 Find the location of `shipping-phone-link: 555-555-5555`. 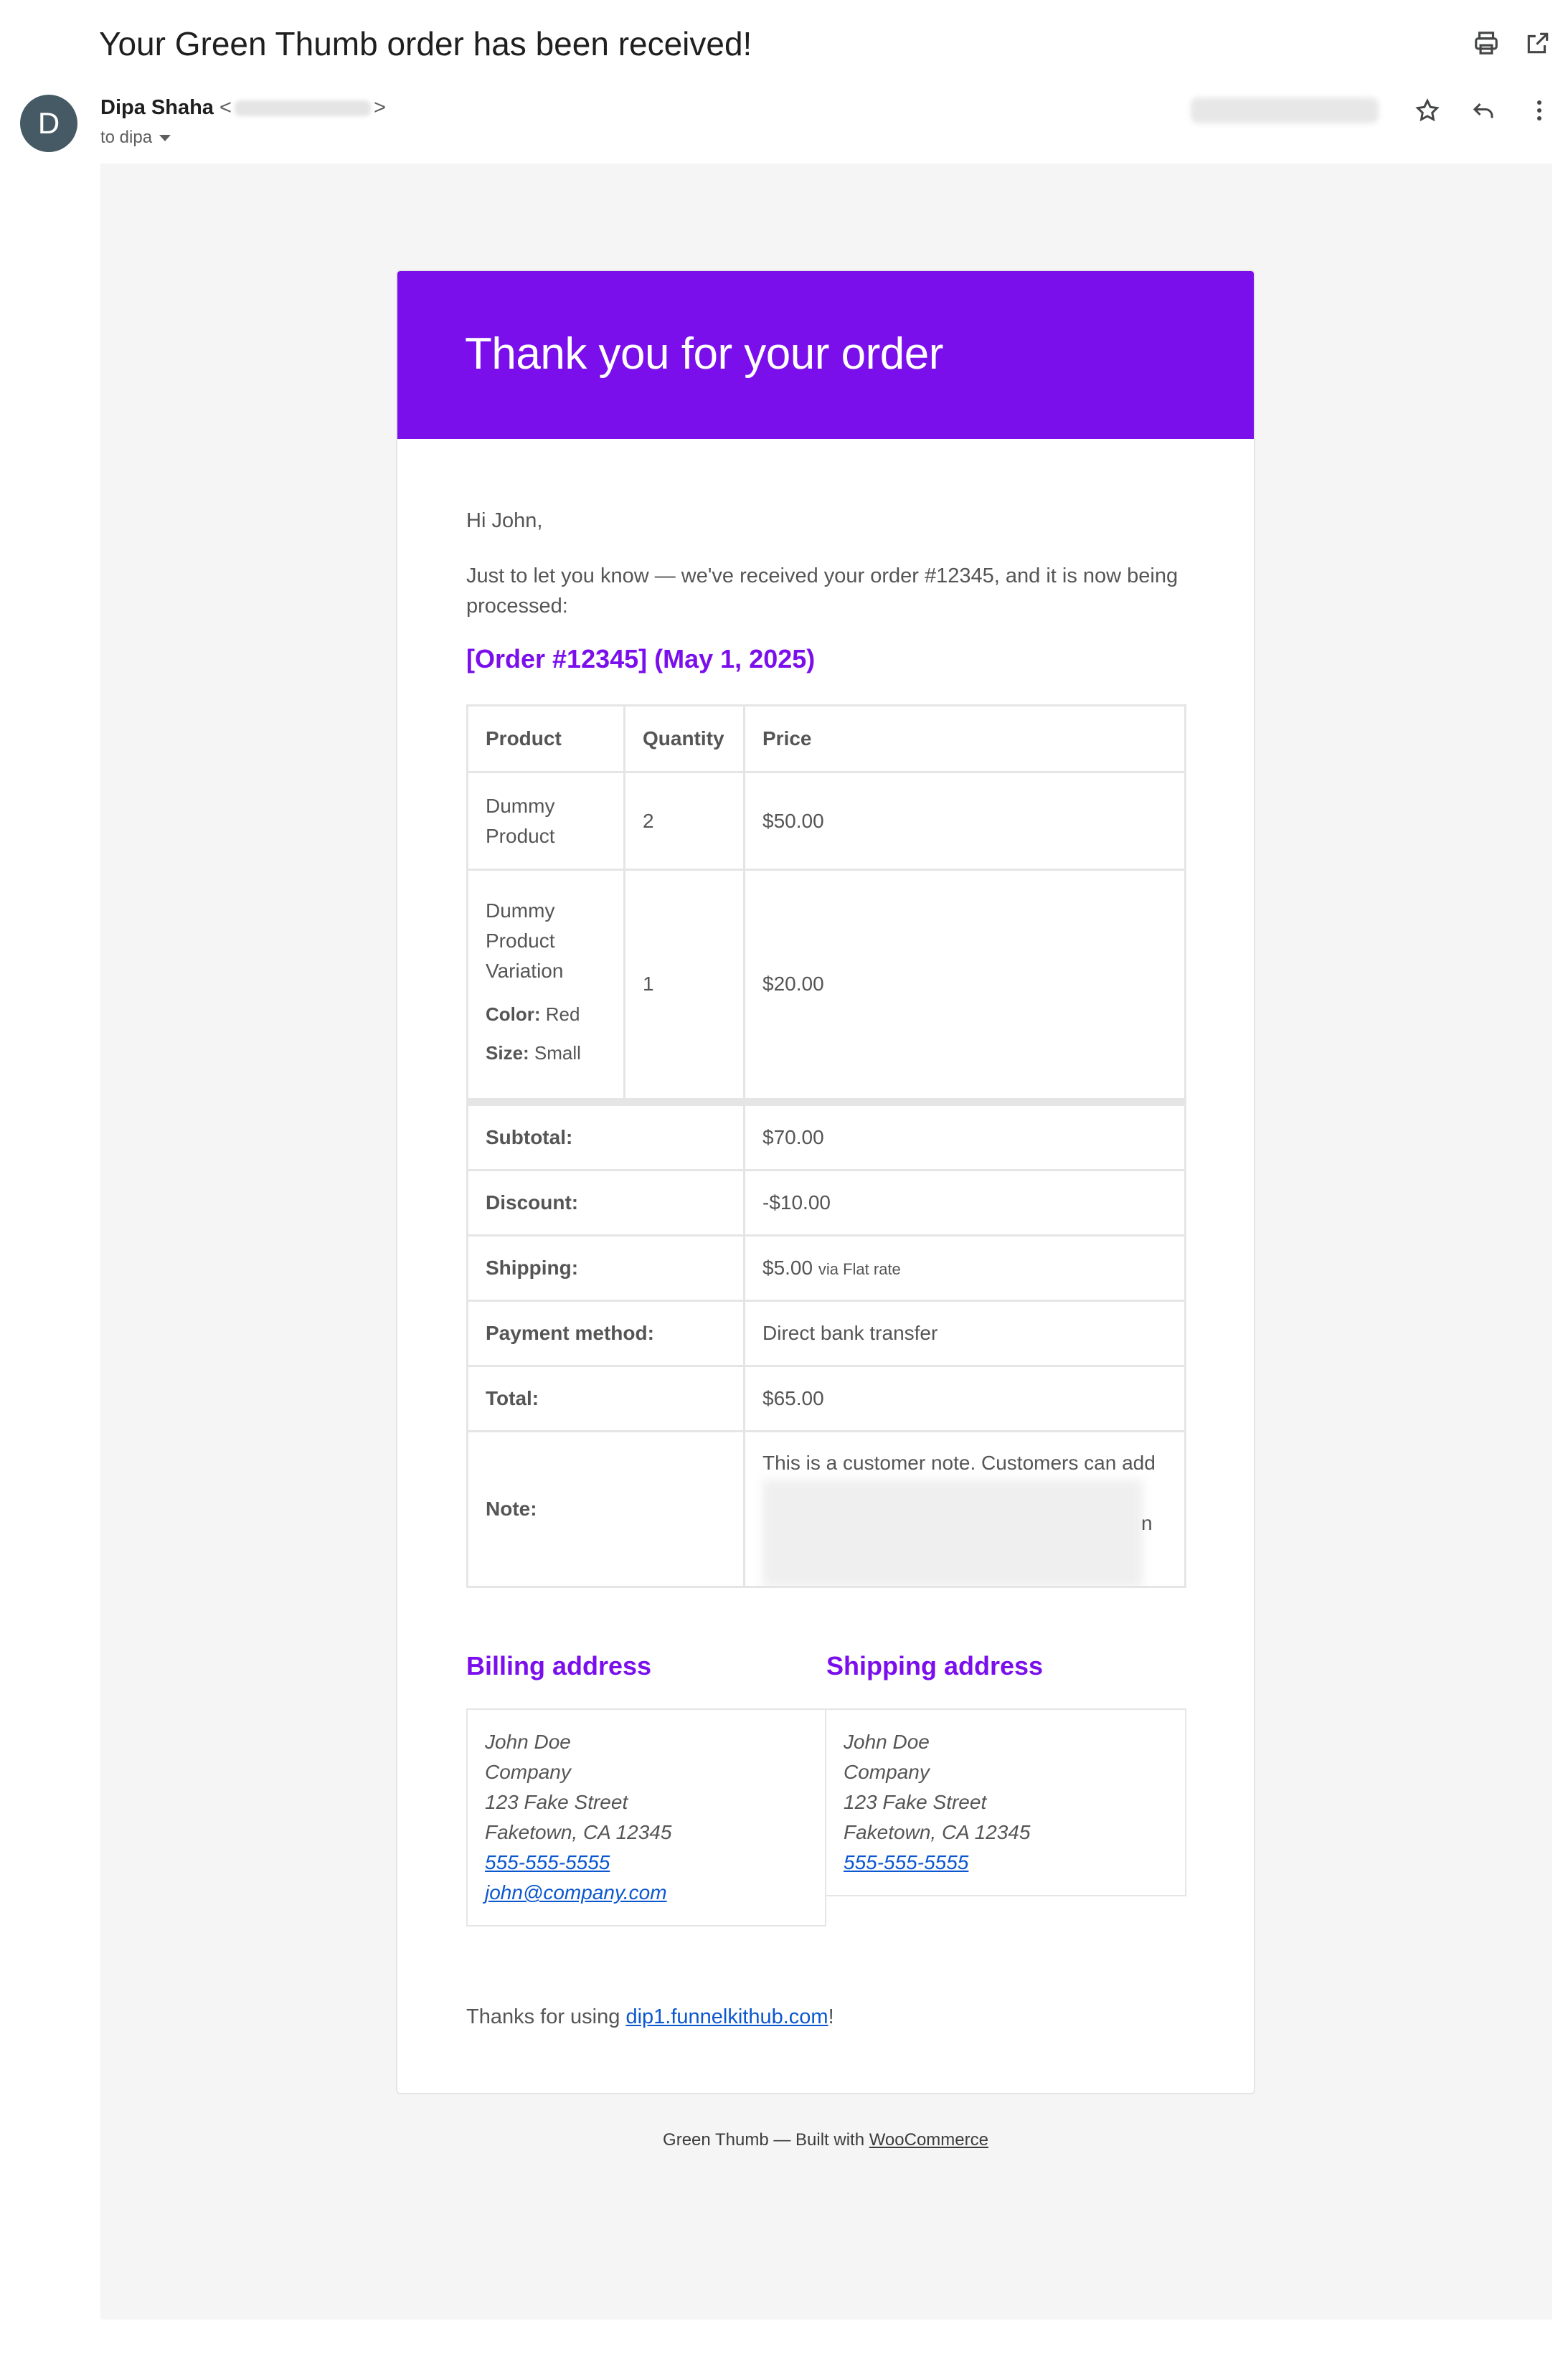

shipping-phone-link: 555-555-5555 is located at coordinates (906, 1862).